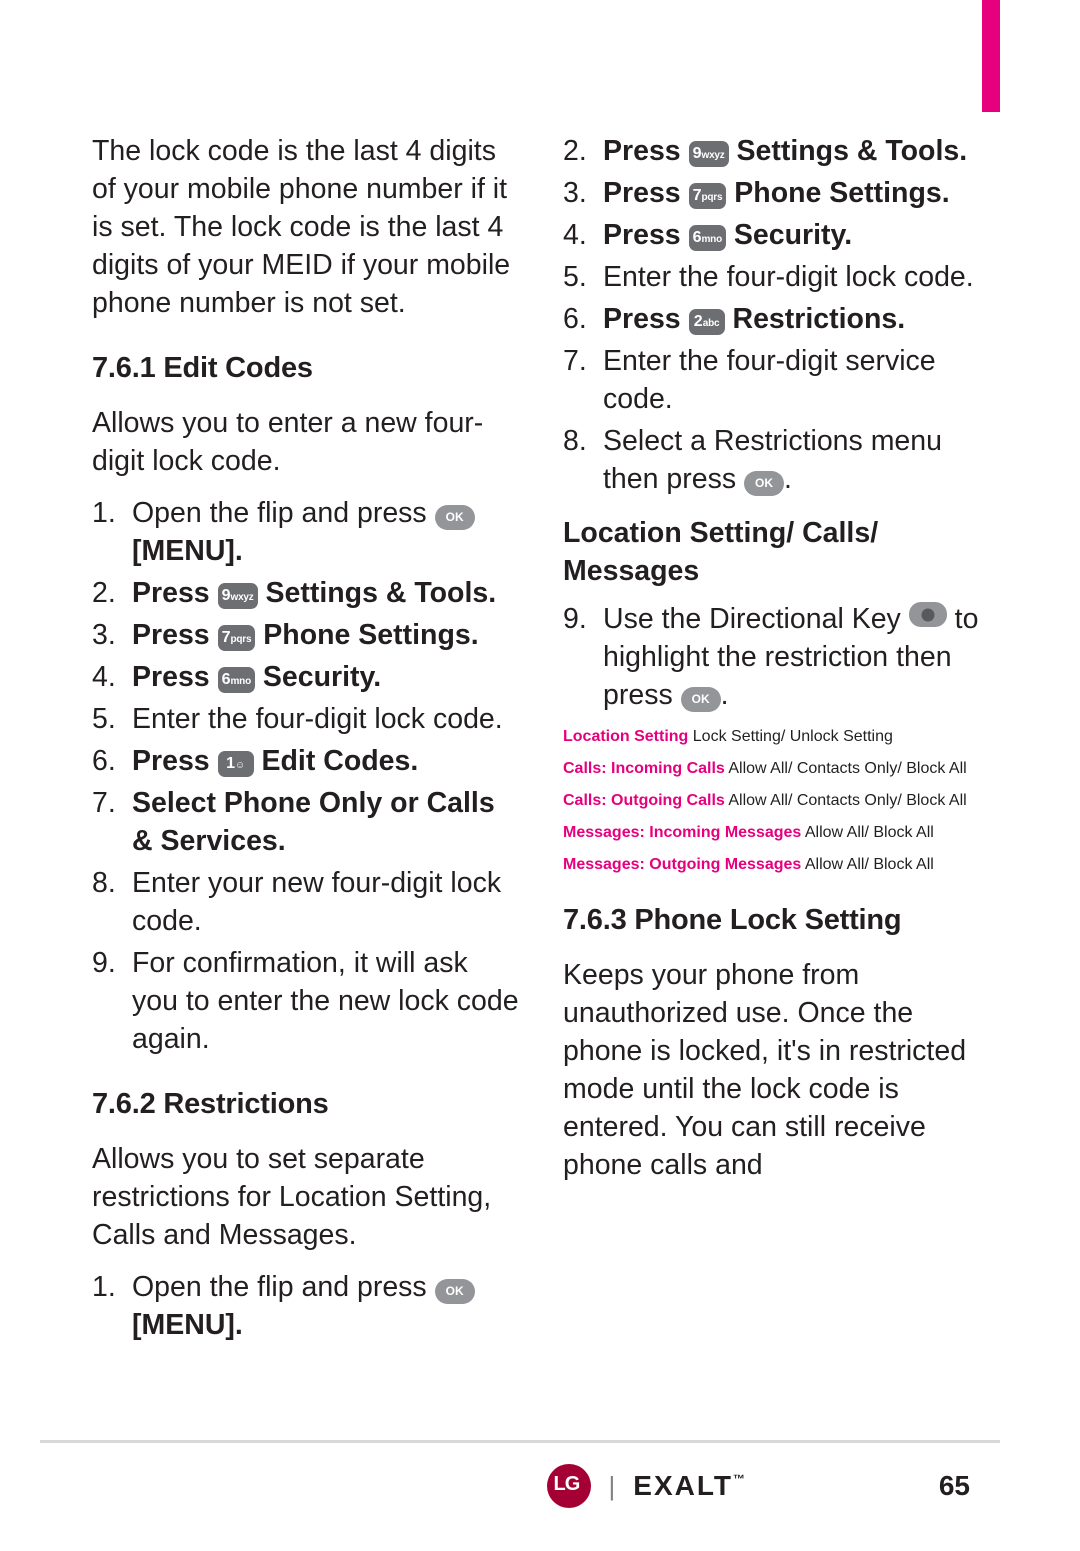  I want to click on key-letters: abc, so click(711, 323).